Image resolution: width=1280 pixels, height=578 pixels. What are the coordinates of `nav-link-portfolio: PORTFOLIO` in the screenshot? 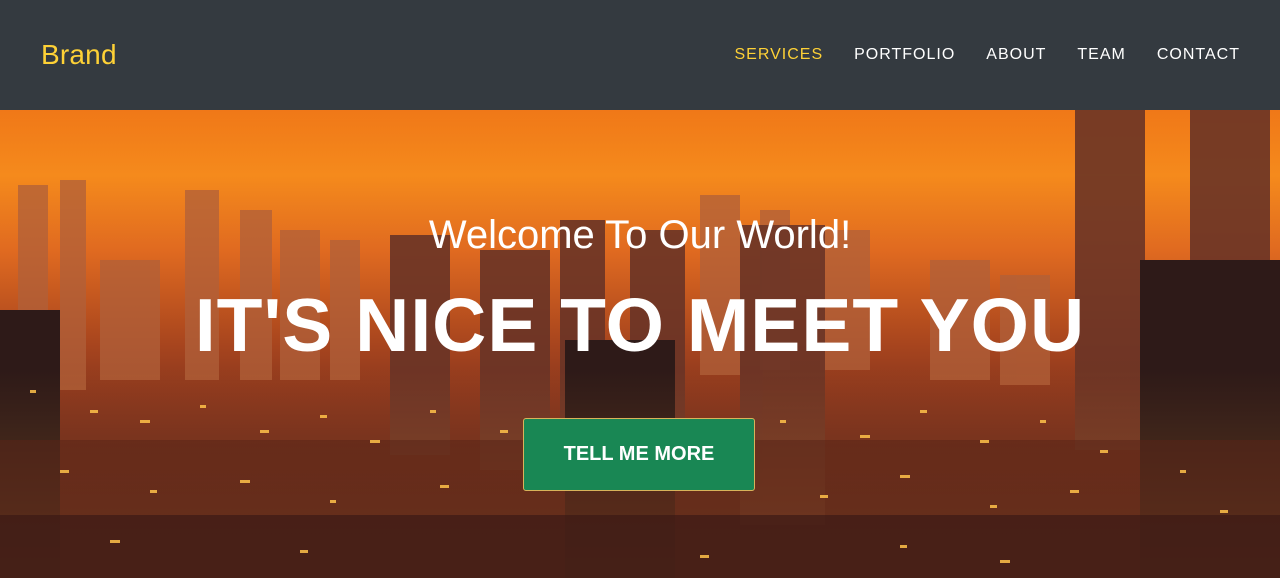 It's located at (904, 55).